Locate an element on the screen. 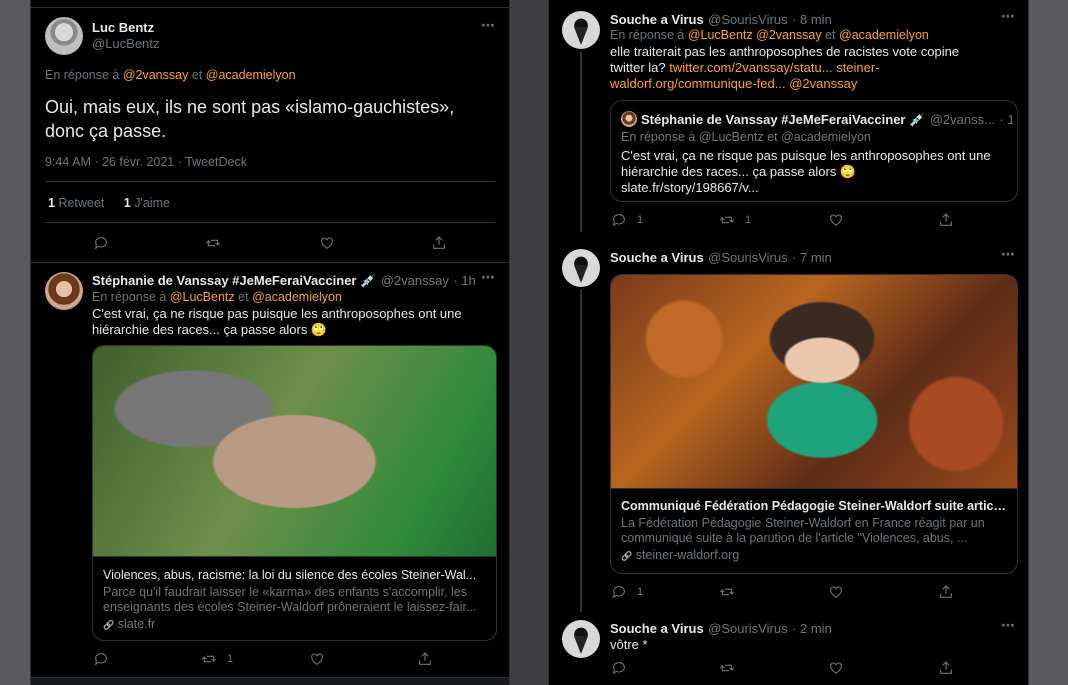 The height and width of the screenshot is (685, 1068). retweet-count: 1 is located at coordinates (230, 659).